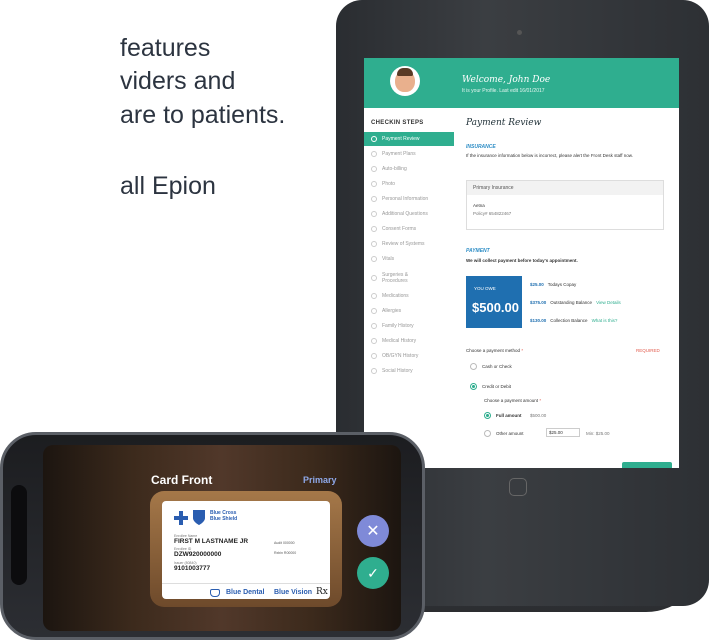 The width and height of the screenshot is (709, 640). What do you see at coordinates (608, 302) in the screenshot?
I see `view-details-link: View Details` at bounding box center [608, 302].